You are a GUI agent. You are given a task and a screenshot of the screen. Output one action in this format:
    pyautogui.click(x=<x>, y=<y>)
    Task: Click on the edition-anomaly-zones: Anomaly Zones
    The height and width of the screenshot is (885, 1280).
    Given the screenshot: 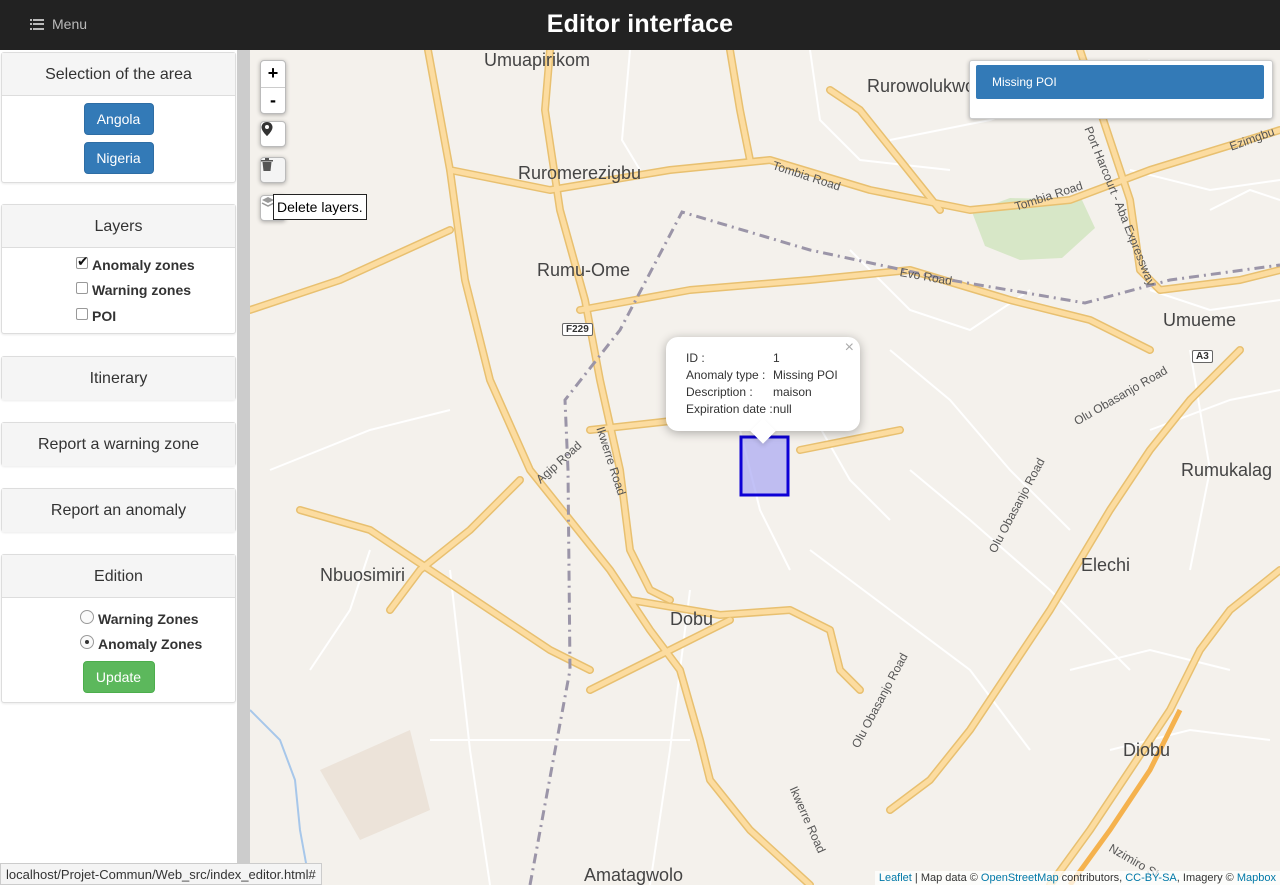 What is the action you would take?
    pyautogui.click(x=141, y=643)
    